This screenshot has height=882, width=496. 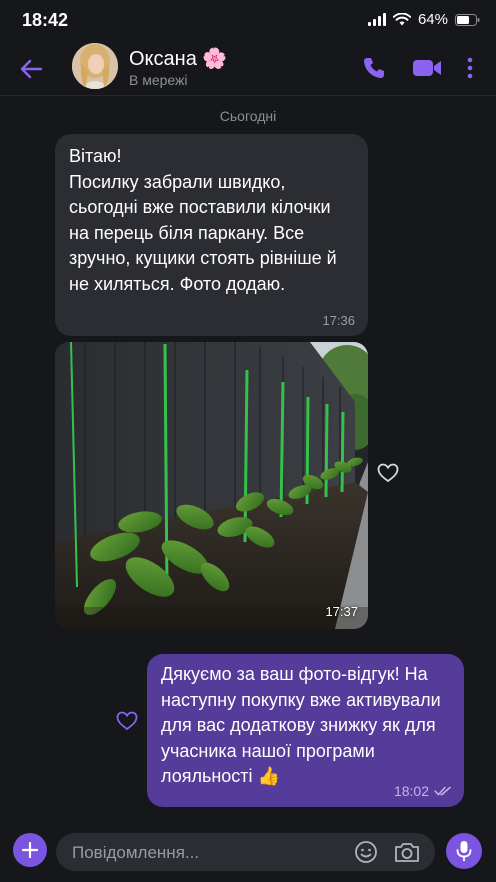 I want to click on phone-icon, so click(x=374, y=68).